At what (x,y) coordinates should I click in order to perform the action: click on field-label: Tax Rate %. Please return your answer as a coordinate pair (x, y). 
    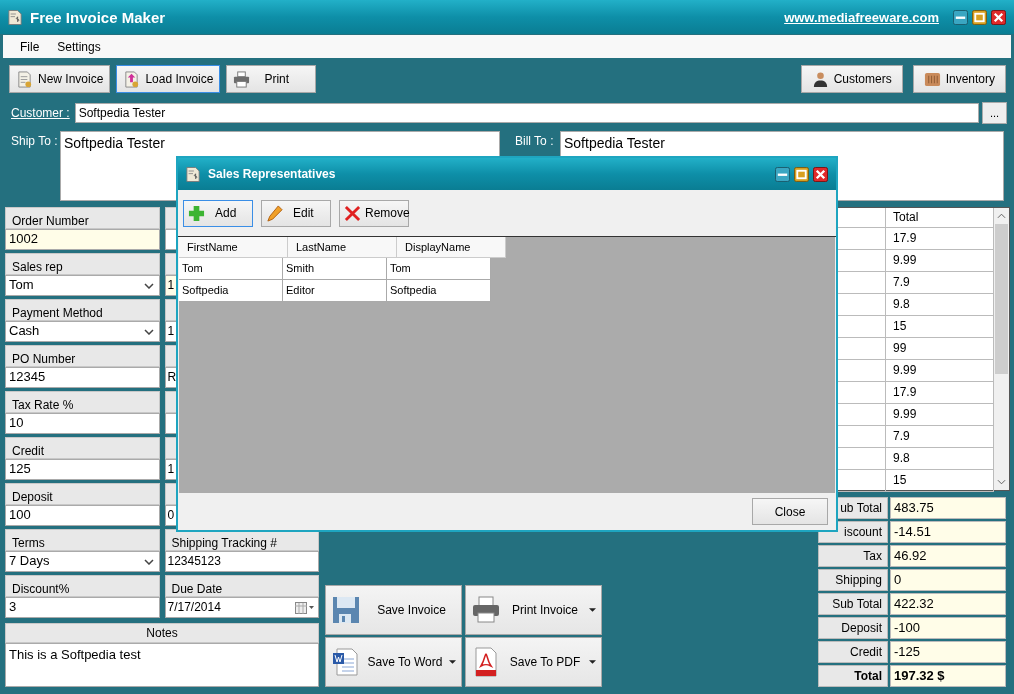
    Looking at the image, I should click on (82, 402).